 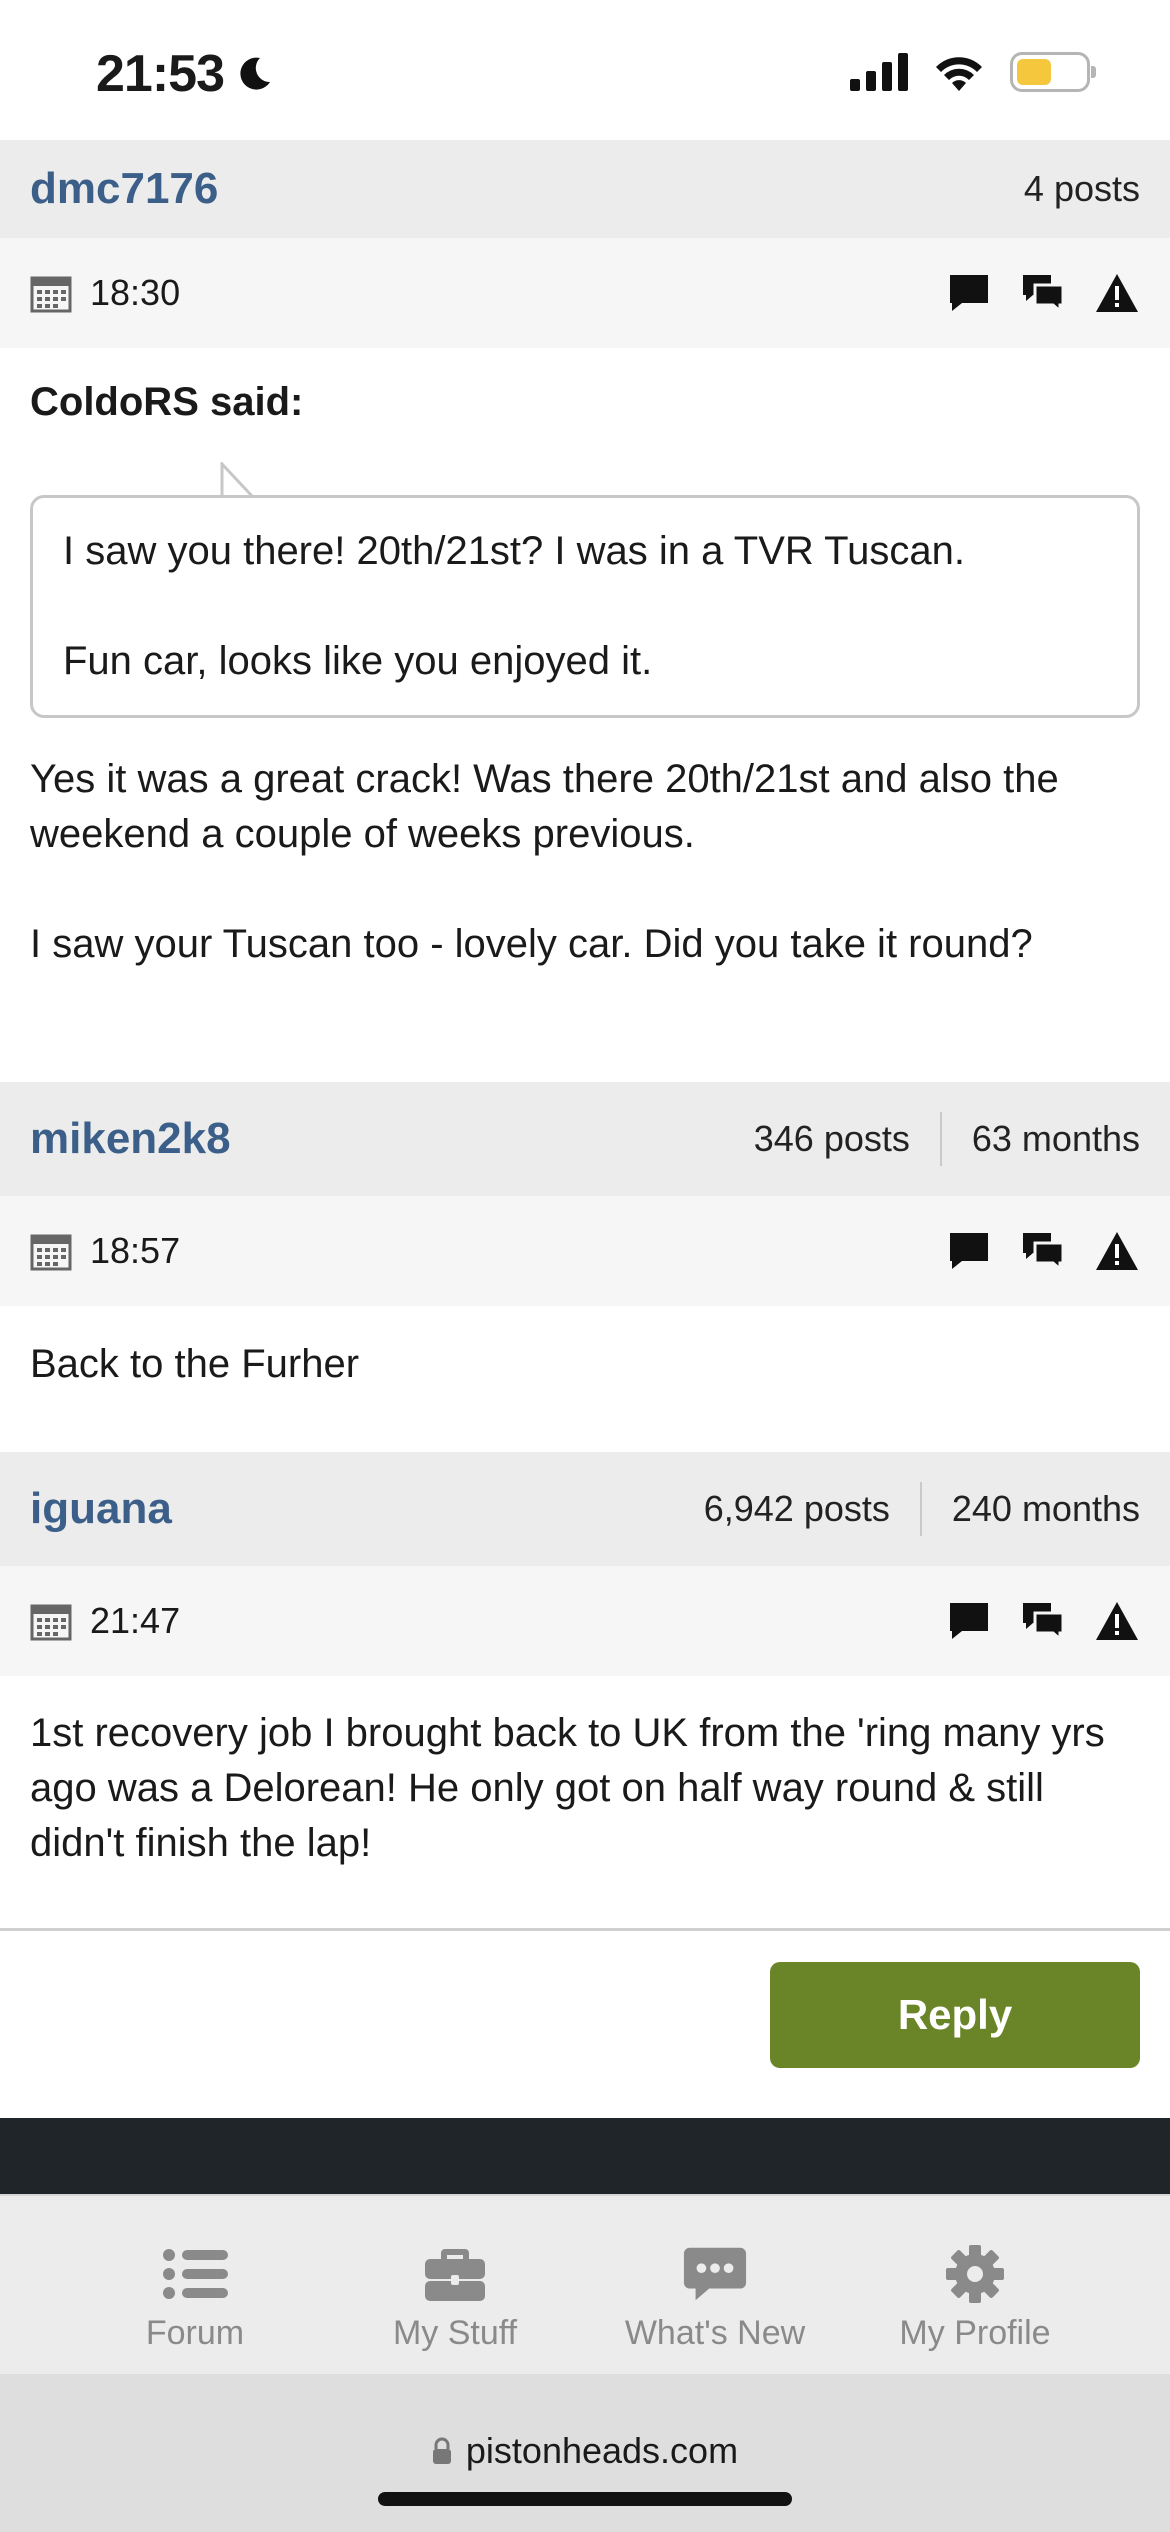 I want to click on post-time-text: 18:30, so click(x=135, y=292).